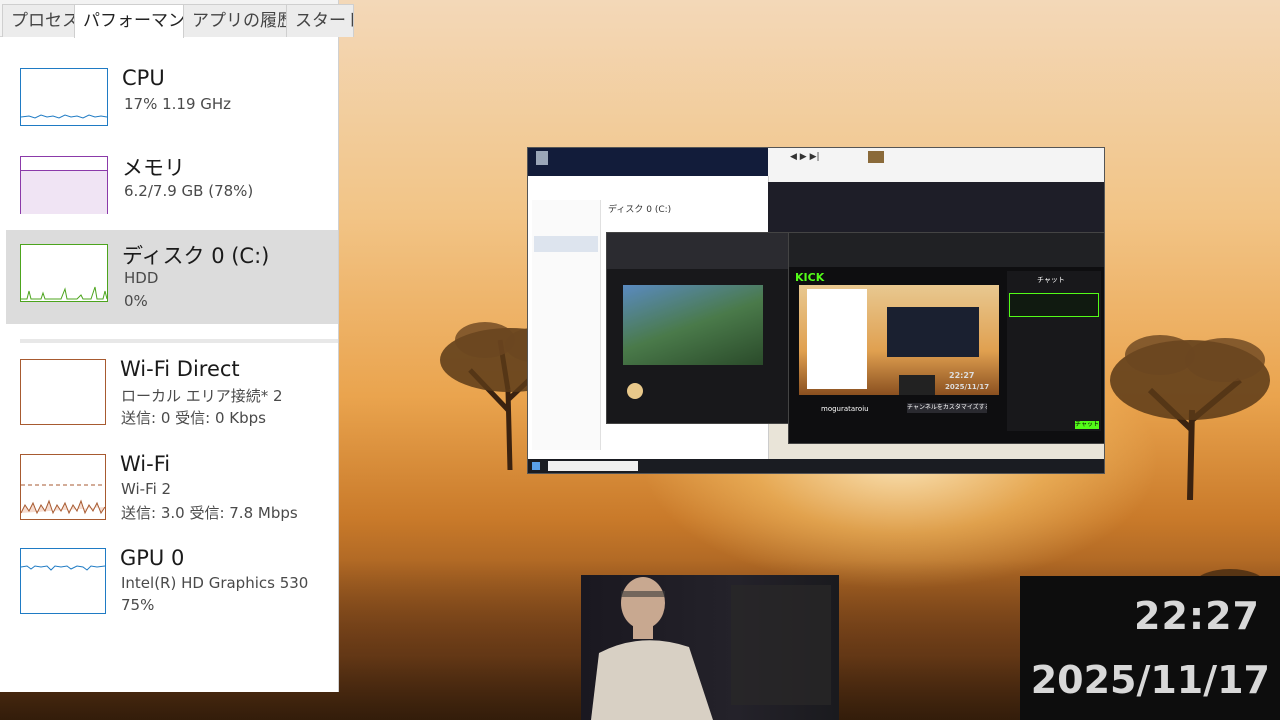 This screenshot has height=720, width=1280. Describe the element at coordinates (196, 256) in the screenshot. I see `disk-title: ディスク 0 (C:)` at that location.